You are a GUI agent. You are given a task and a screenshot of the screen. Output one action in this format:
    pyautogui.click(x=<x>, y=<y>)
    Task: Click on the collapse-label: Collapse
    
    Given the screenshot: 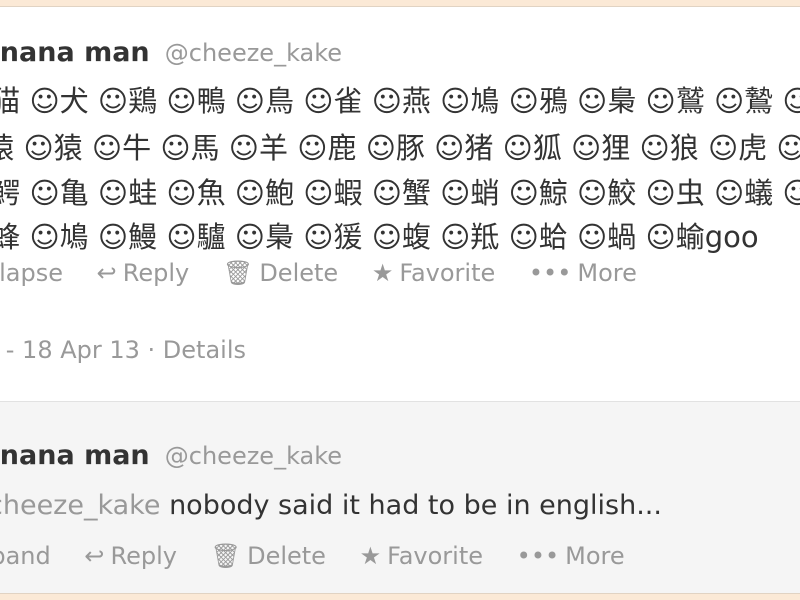 What is the action you would take?
    pyautogui.click(x=31, y=273)
    